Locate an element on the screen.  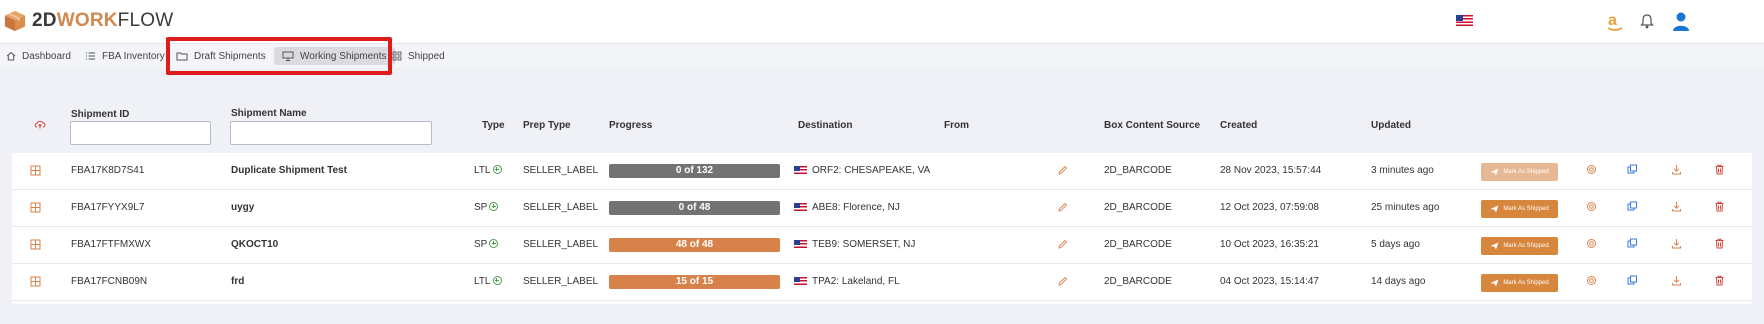
amazon-icon: a is located at coordinates (1615, 22).